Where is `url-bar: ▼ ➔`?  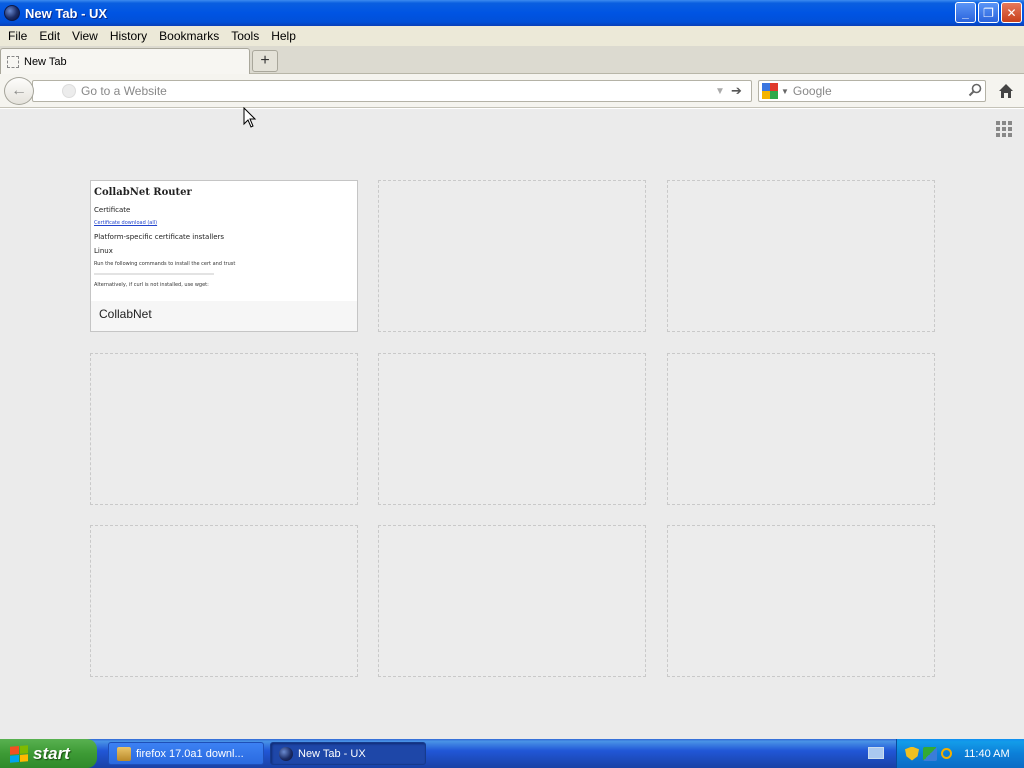
url-bar: ▼ ➔ is located at coordinates (392, 91).